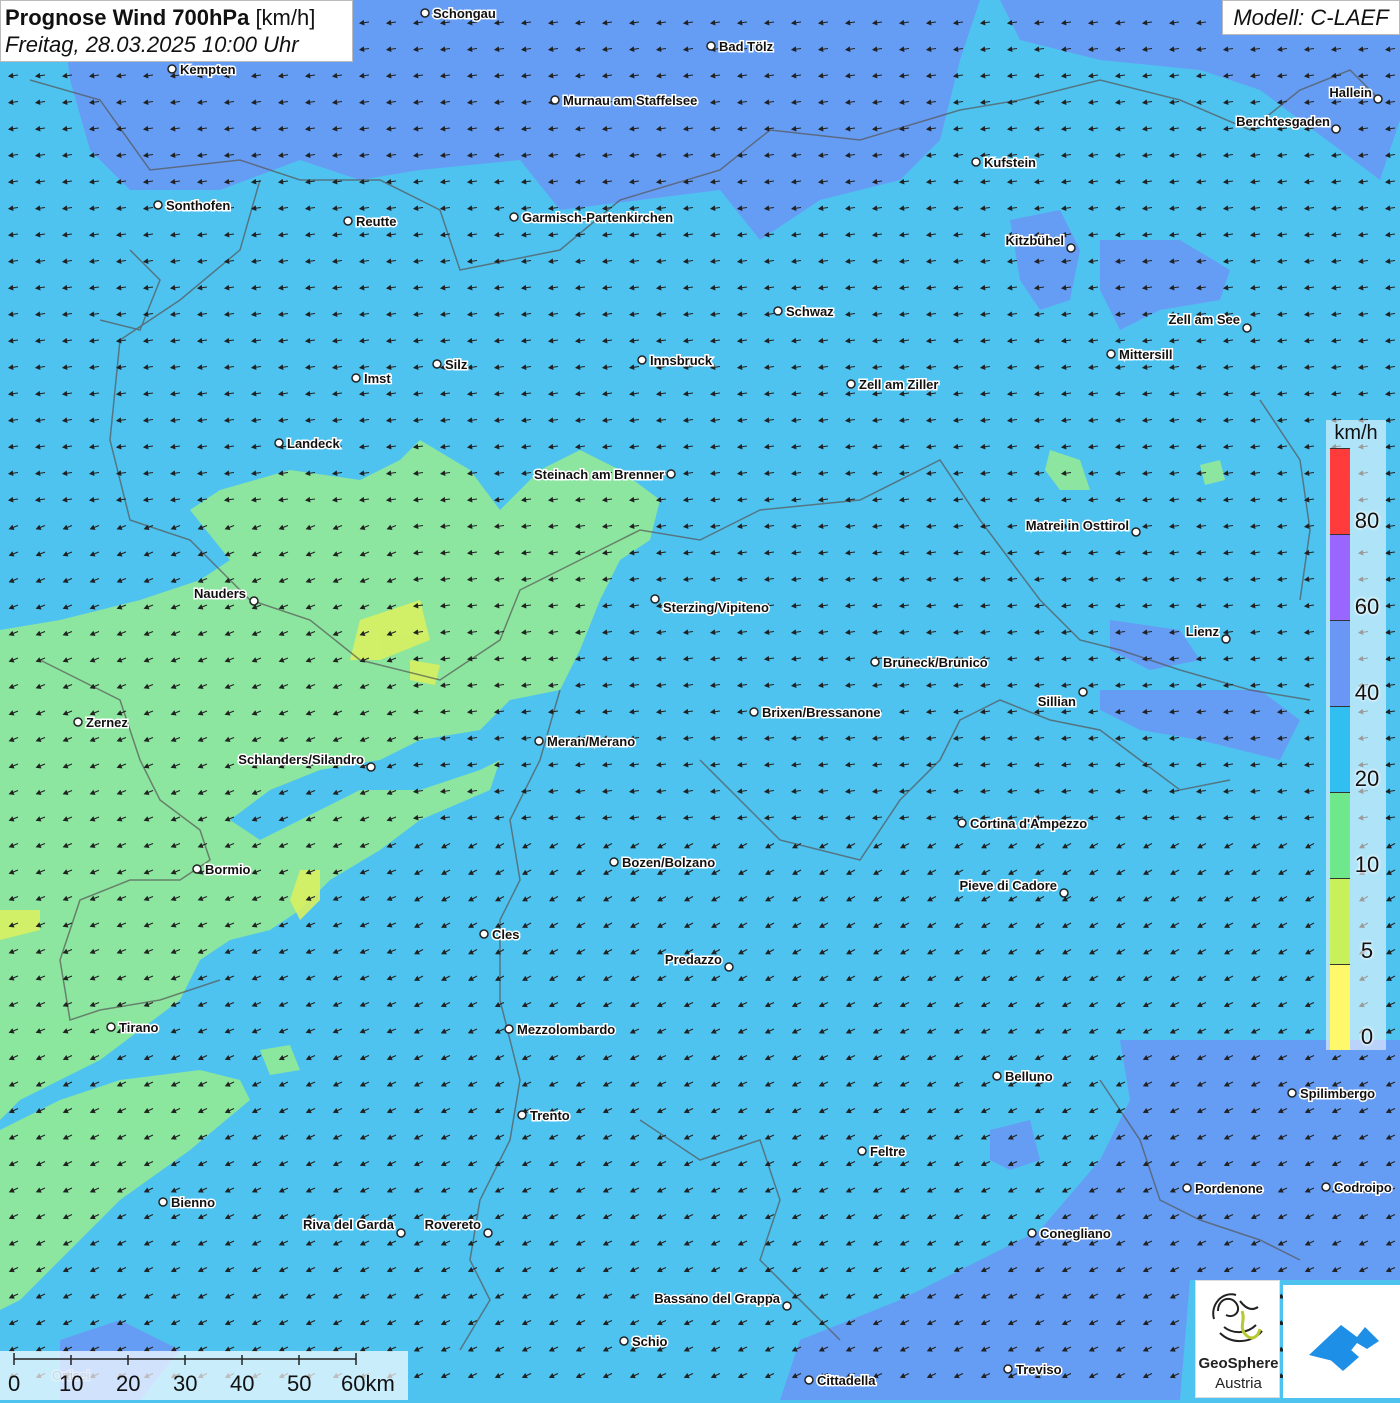 The height and width of the screenshot is (1403, 1400). I want to click on city-label: Nauders, so click(220, 593).